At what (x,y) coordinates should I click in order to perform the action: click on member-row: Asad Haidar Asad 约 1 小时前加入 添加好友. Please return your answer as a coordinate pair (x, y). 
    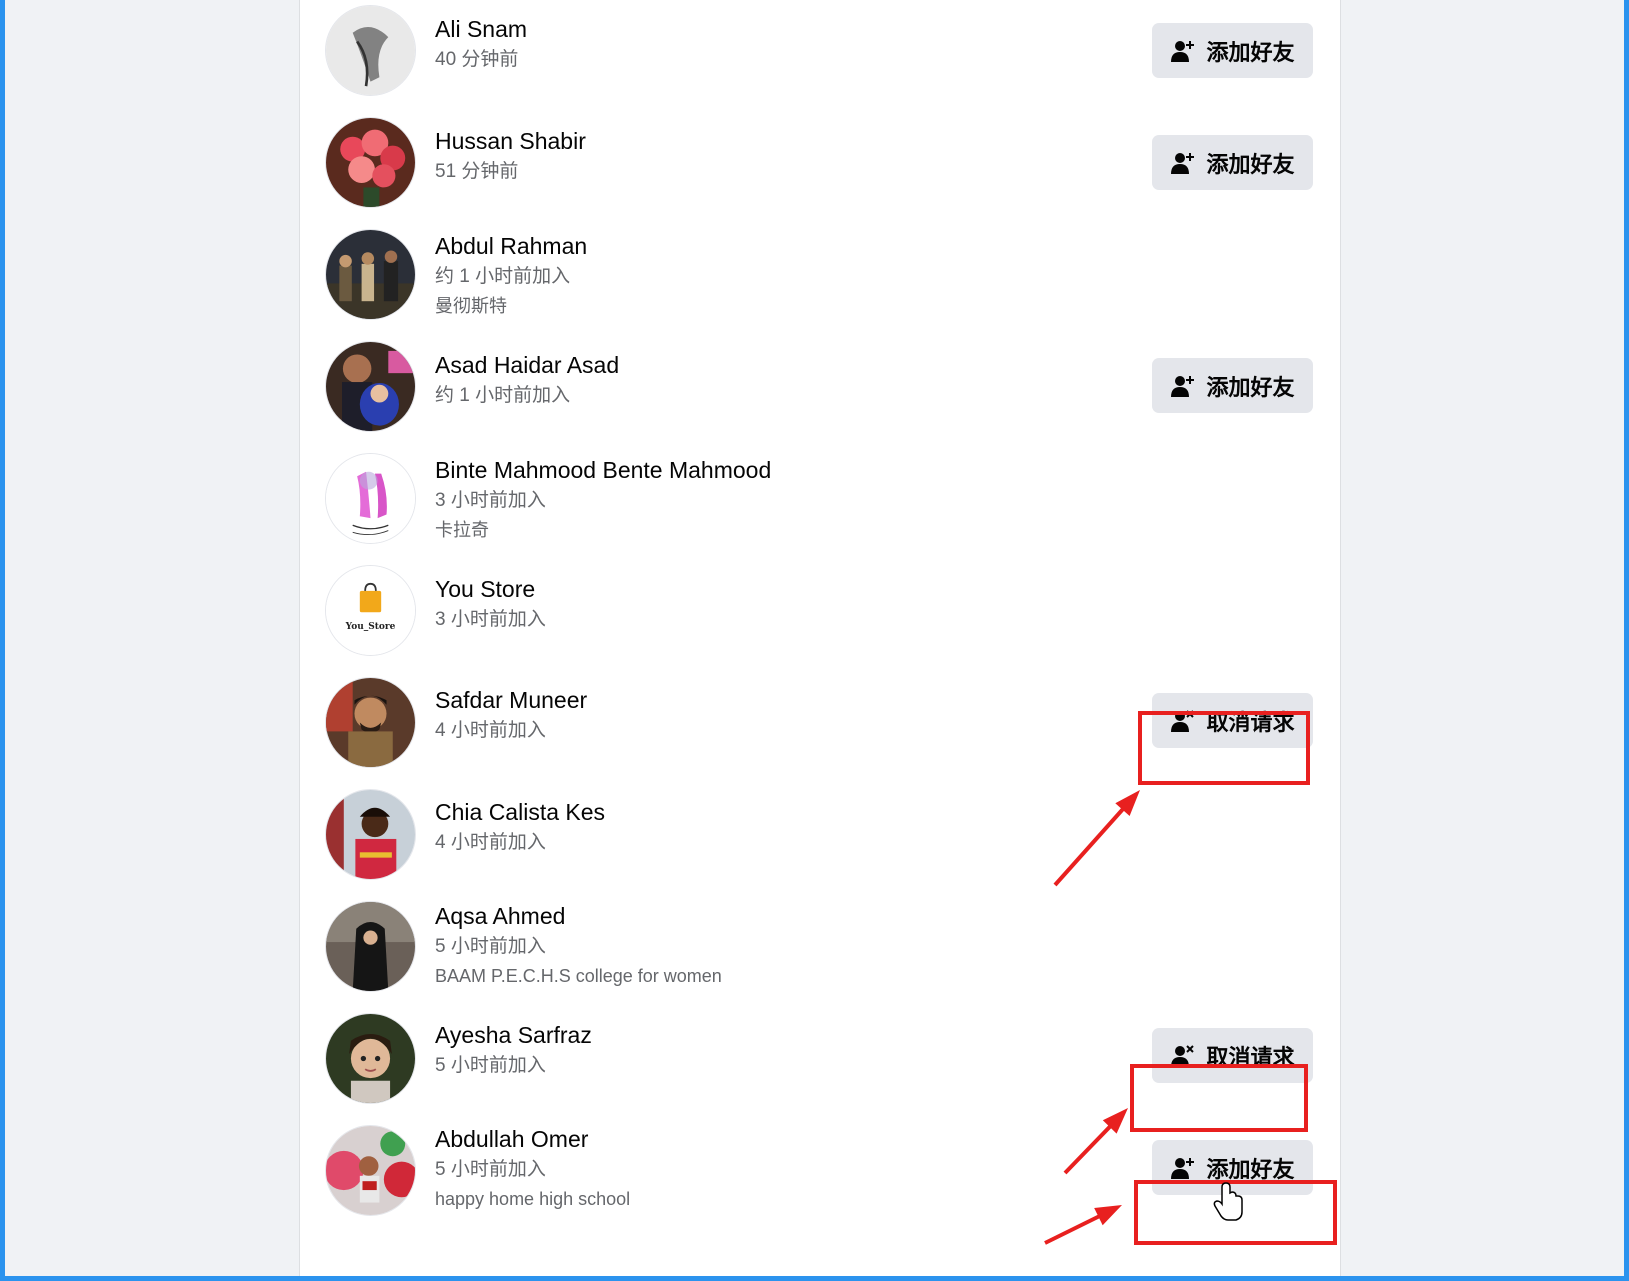
    Looking at the image, I should click on (820, 391).